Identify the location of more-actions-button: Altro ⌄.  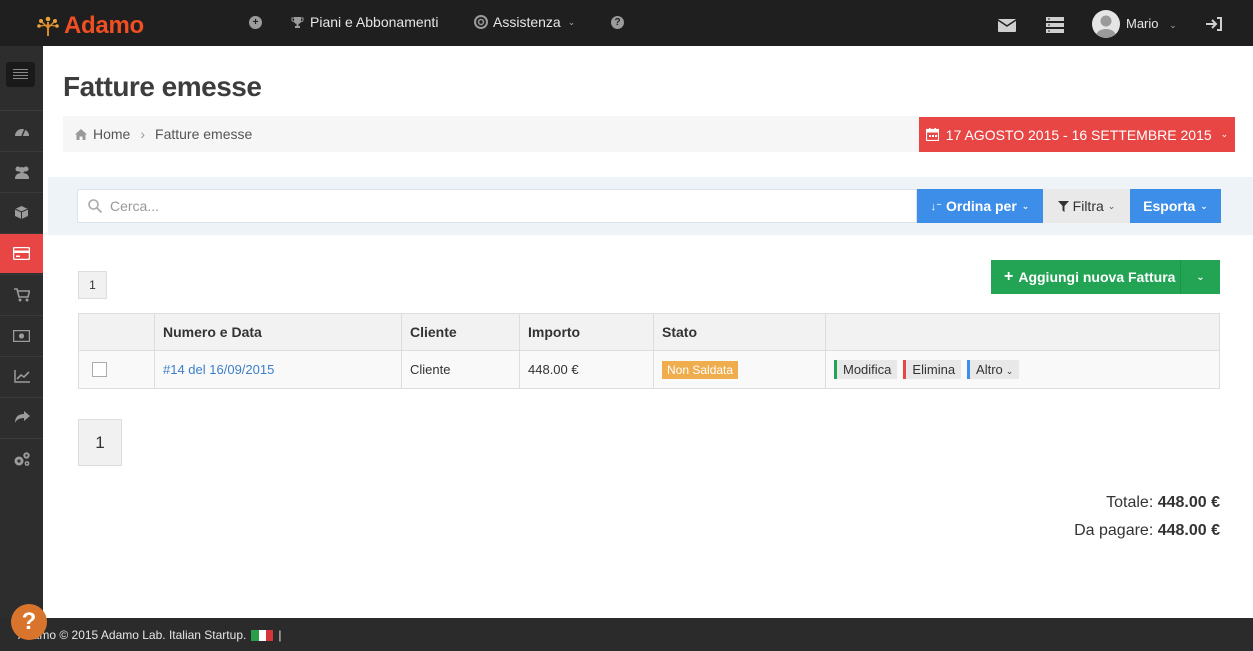
(993, 369).